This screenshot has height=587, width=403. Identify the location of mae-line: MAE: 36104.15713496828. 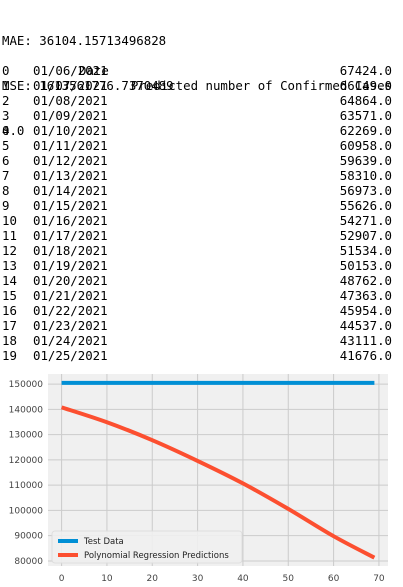
(84, 40).